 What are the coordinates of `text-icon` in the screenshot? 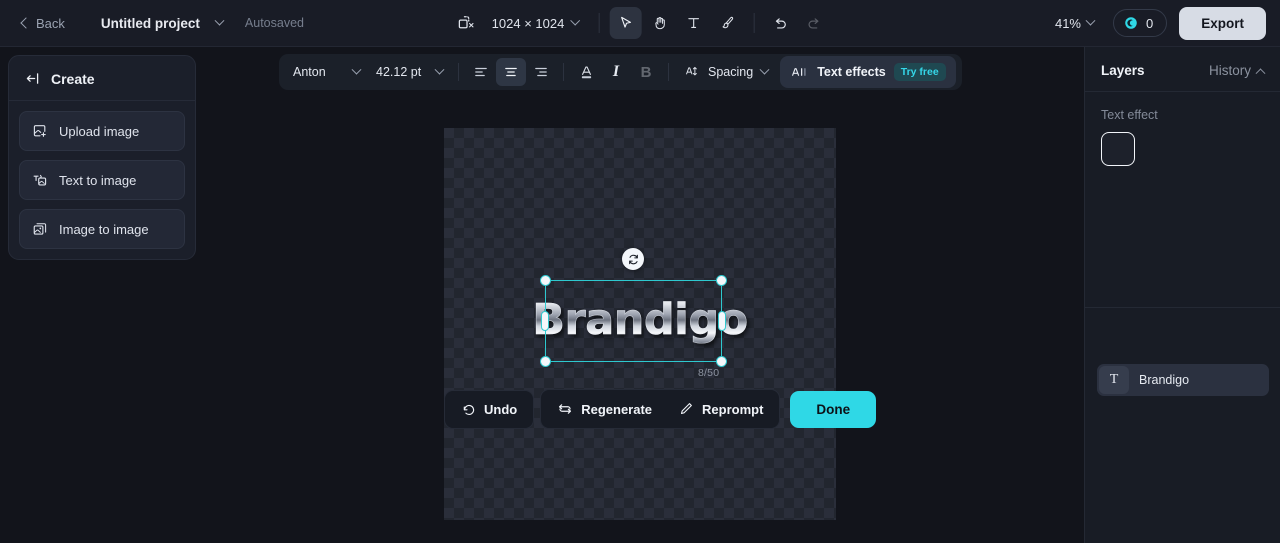 It's located at (693, 23).